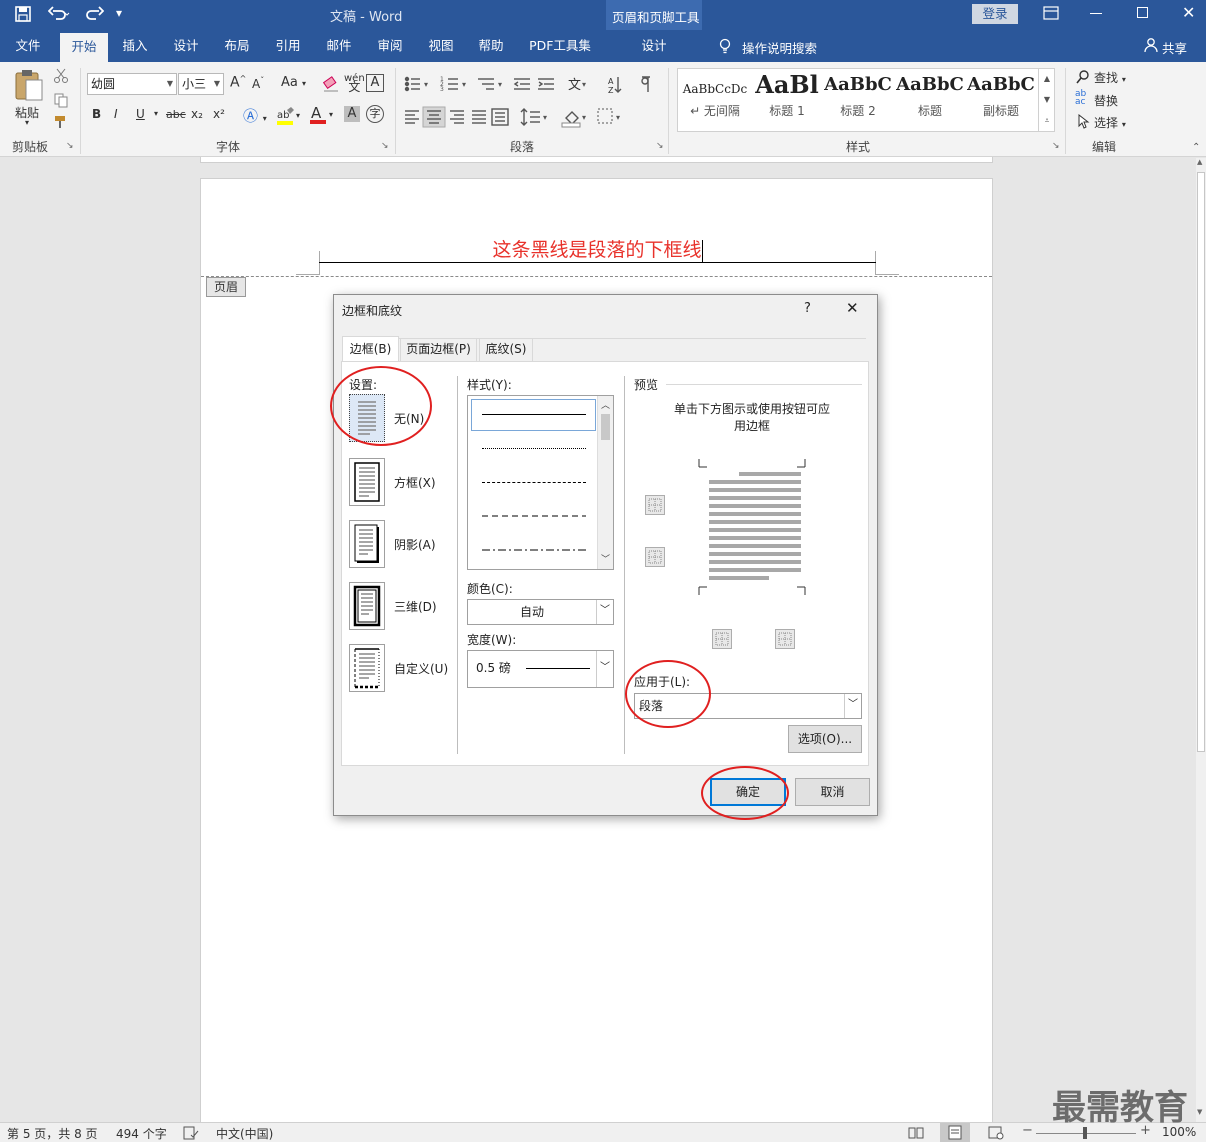 The image size is (1206, 1142). Describe the element at coordinates (132, 84) in the screenshot. I see `font-name-combo: 幼圆 ▼` at that location.